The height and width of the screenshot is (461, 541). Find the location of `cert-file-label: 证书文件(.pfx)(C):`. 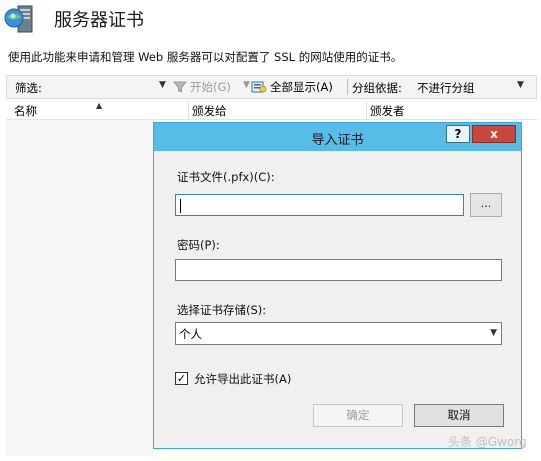

cert-file-label: 证书文件(.pfx)(C): is located at coordinates (226, 177).